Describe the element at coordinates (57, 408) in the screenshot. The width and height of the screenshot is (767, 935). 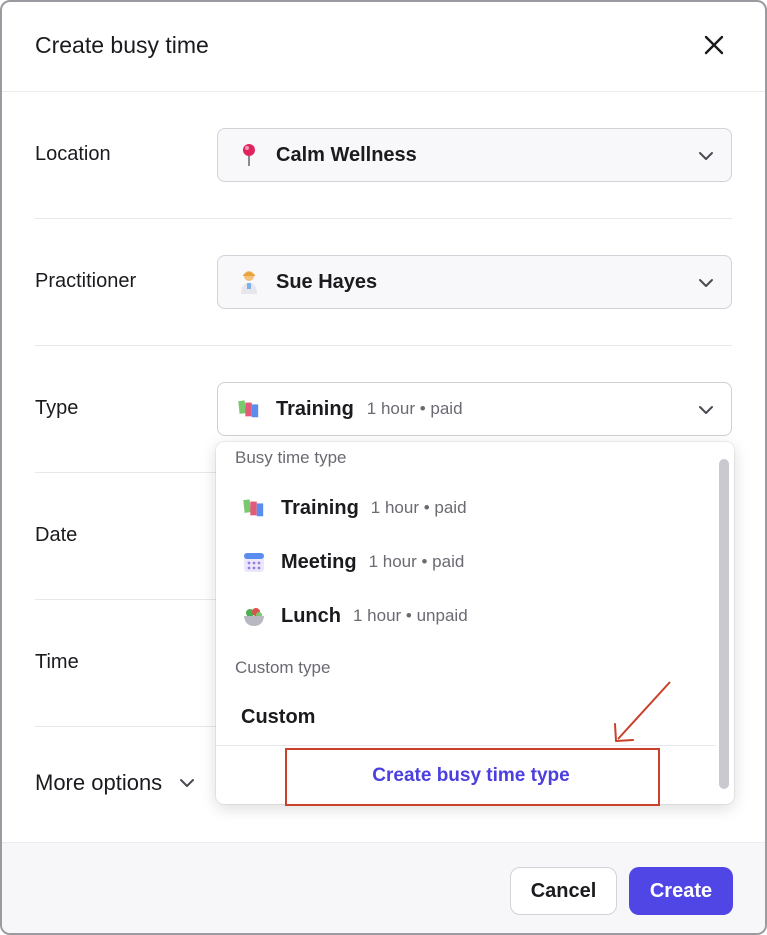
I see `type-label: Type` at that location.